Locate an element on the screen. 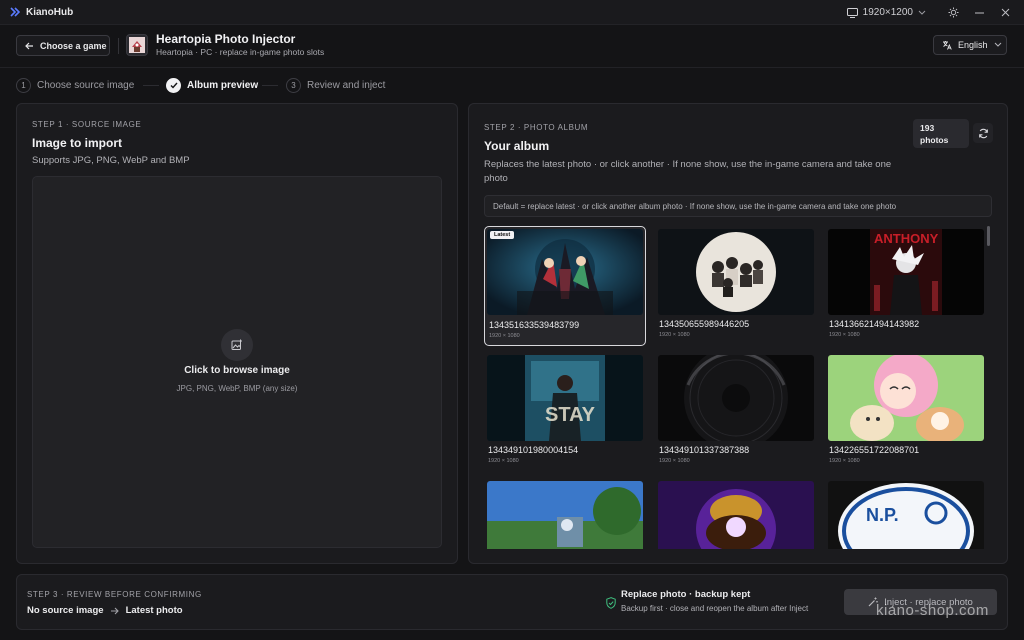  photo-name: 134349101337387388 is located at coordinates (704, 450).